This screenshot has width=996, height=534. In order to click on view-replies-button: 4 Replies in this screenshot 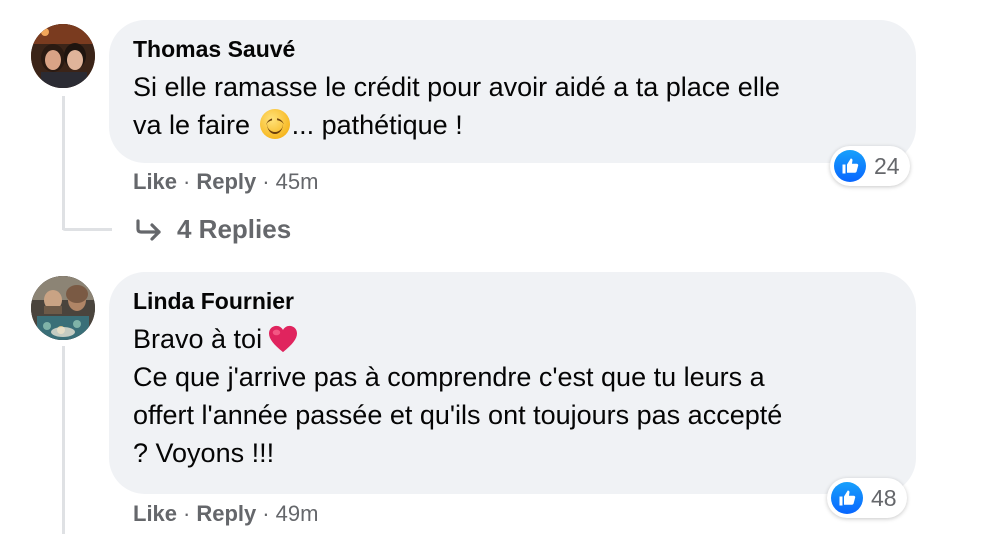, I will do `click(213, 229)`.